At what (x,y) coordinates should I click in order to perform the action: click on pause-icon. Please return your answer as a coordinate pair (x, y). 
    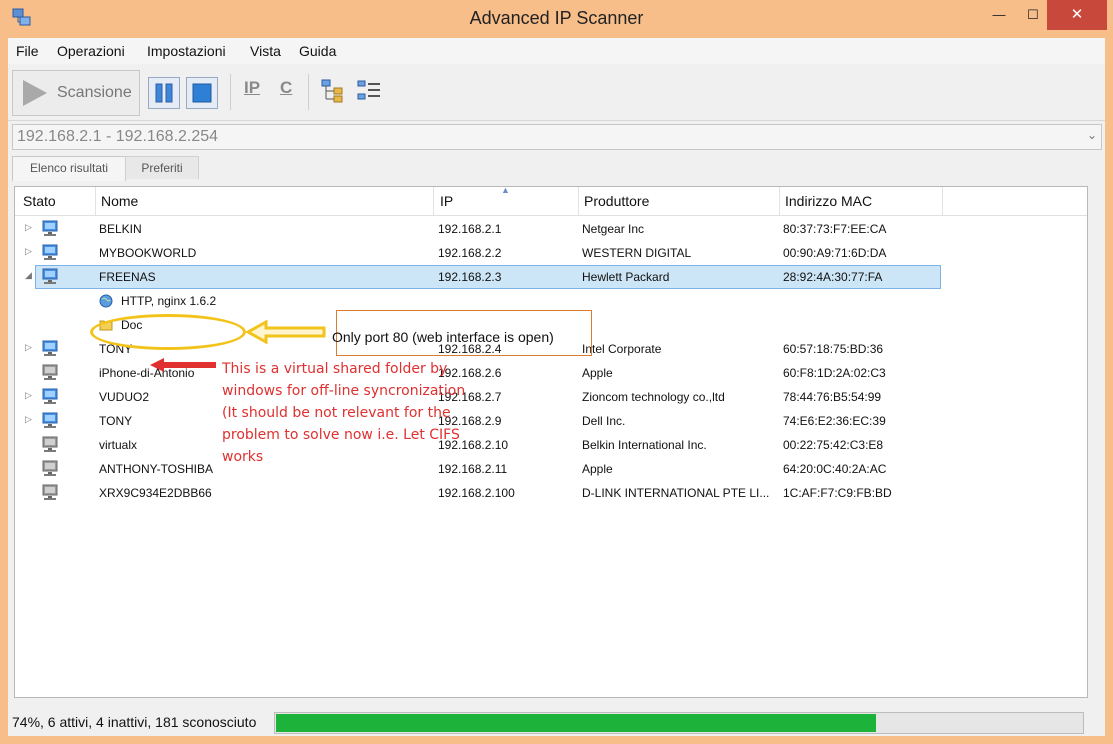
    Looking at the image, I should click on (164, 93).